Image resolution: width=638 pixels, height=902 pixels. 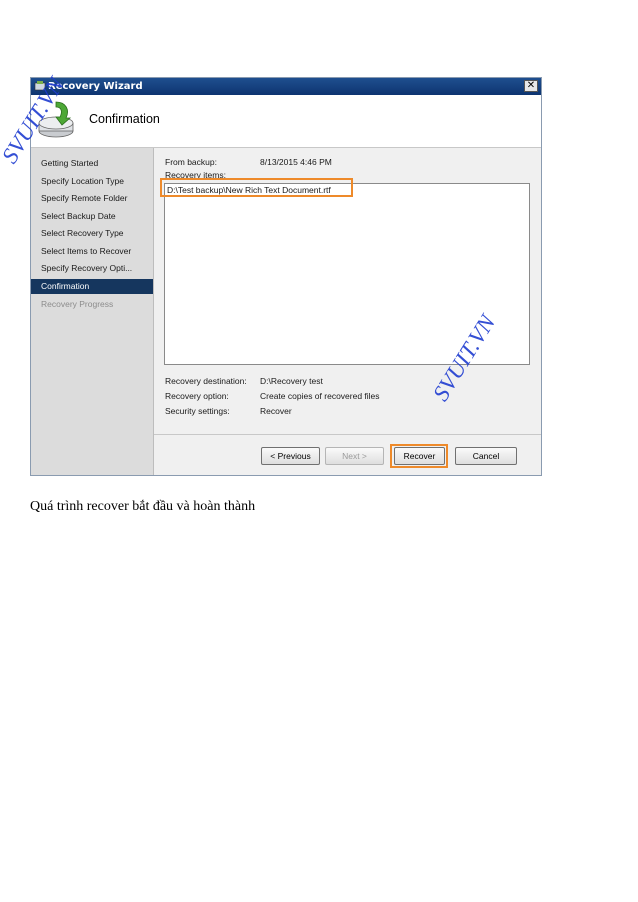 I want to click on nav-item-specify-remote-folder: Specify Remote Folder, so click(x=92, y=198).